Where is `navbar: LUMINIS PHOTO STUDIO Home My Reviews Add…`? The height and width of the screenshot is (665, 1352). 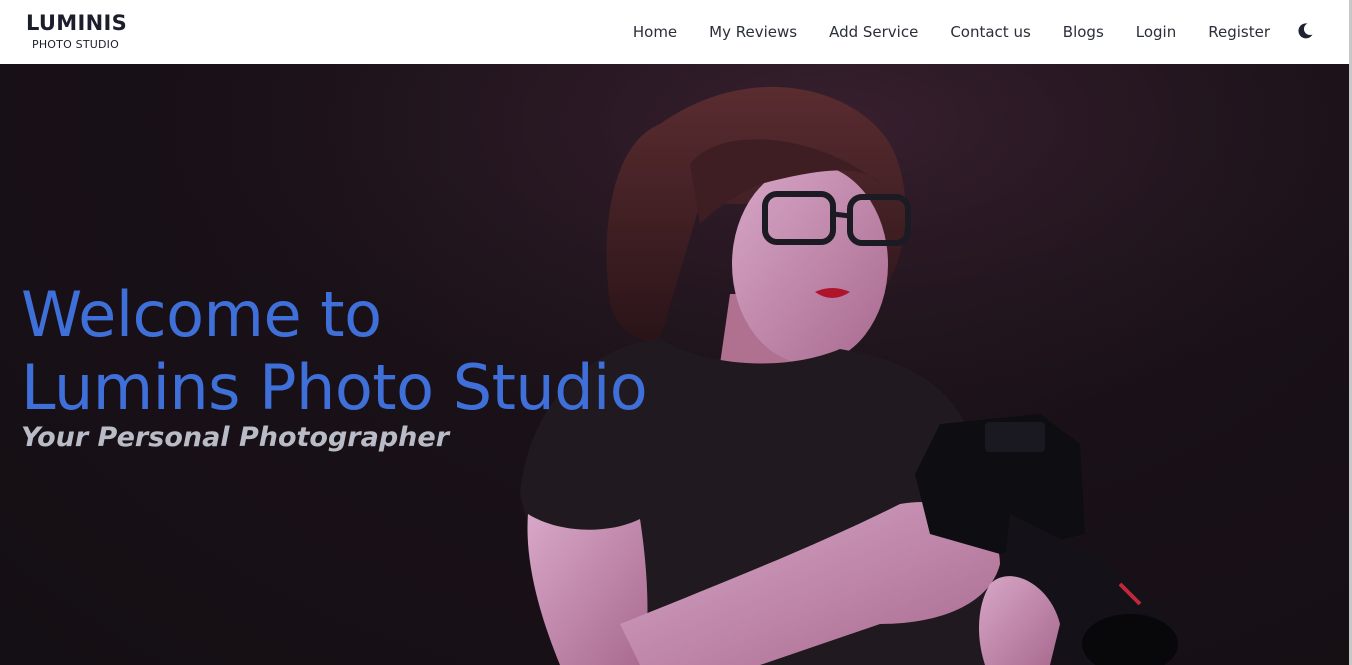
navbar: LUMINIS PHOTO STUDIO Home My Reviews Add… is located at coordinates (676, 32).